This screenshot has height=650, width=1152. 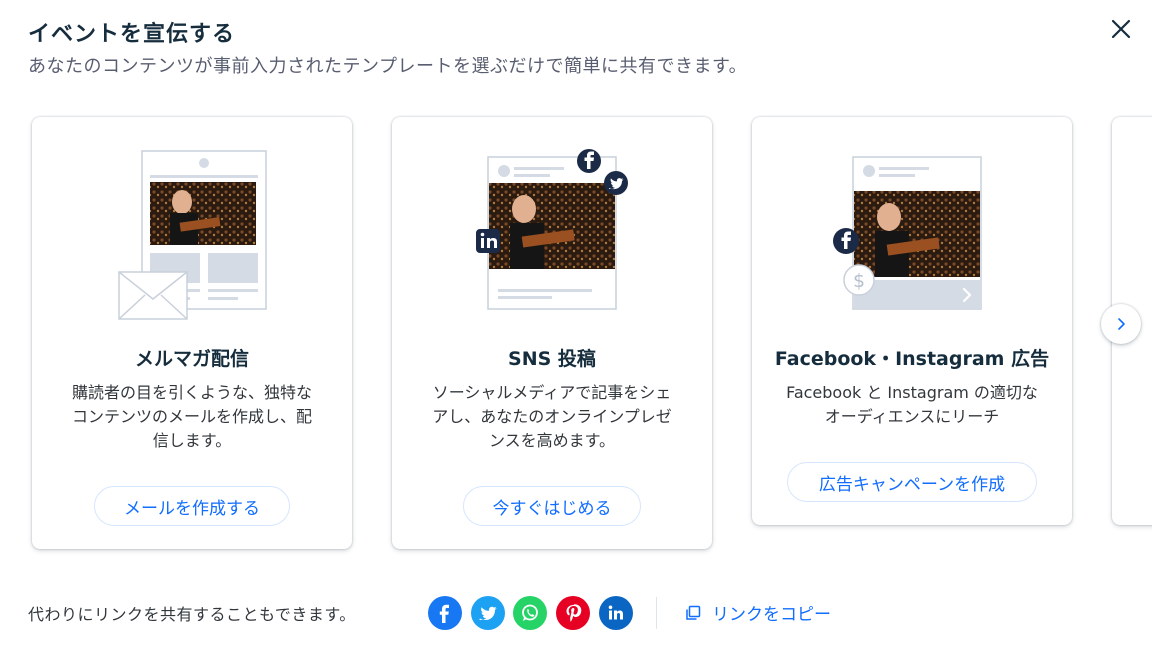 What do you see at coordinates (132, 34) in the screenshot?
I see `page-title: イベントを宣伝する` at bounding box center [132, 34].